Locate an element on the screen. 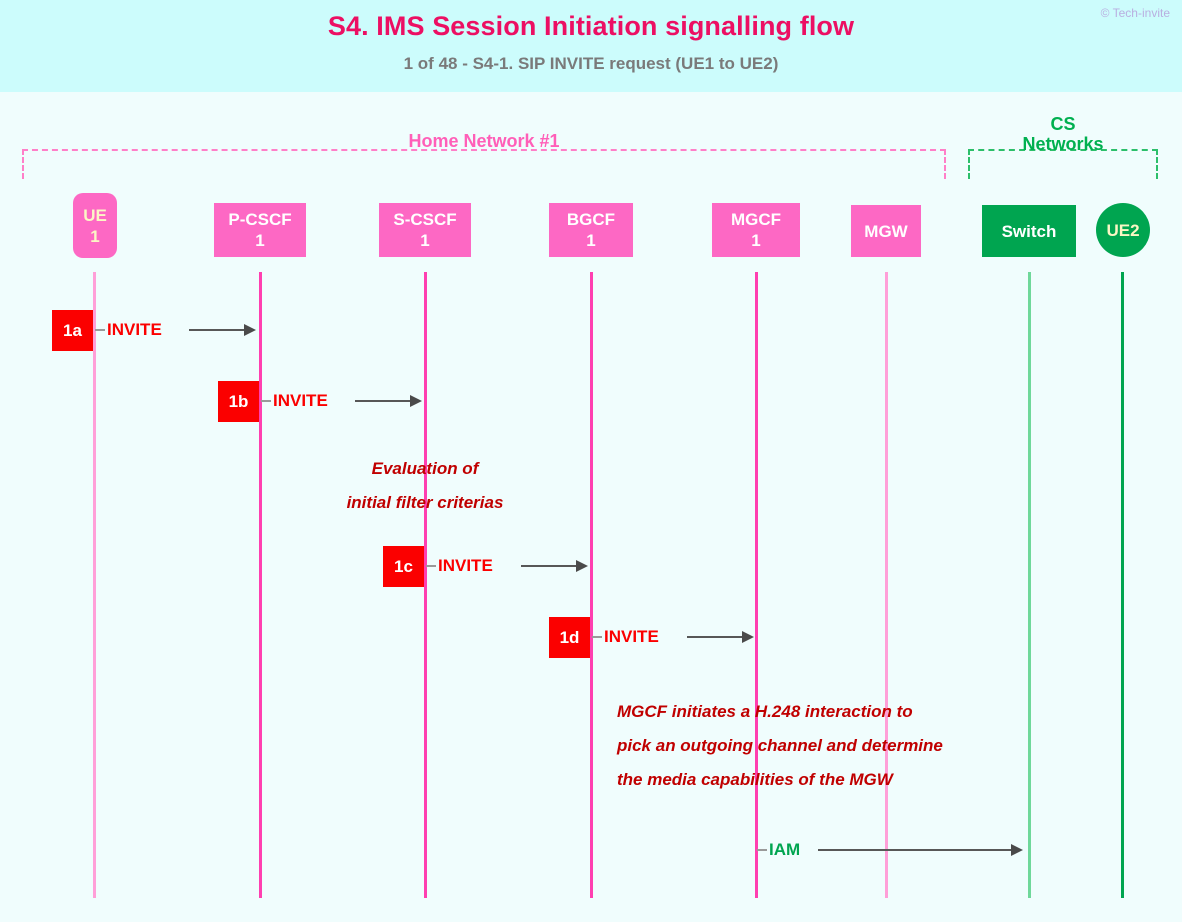 This screenshot has width=1182, height=922. entity-ue2-name: UE2 is located at coordinates (1123, 230).